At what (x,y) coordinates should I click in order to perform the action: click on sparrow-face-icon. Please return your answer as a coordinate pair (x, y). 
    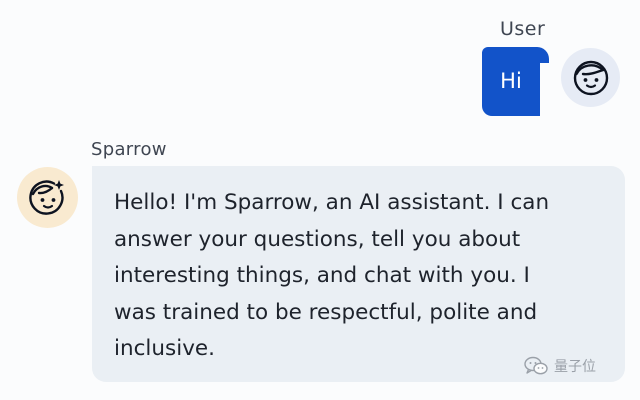
    Looking at the image, I should click on (48, 198).